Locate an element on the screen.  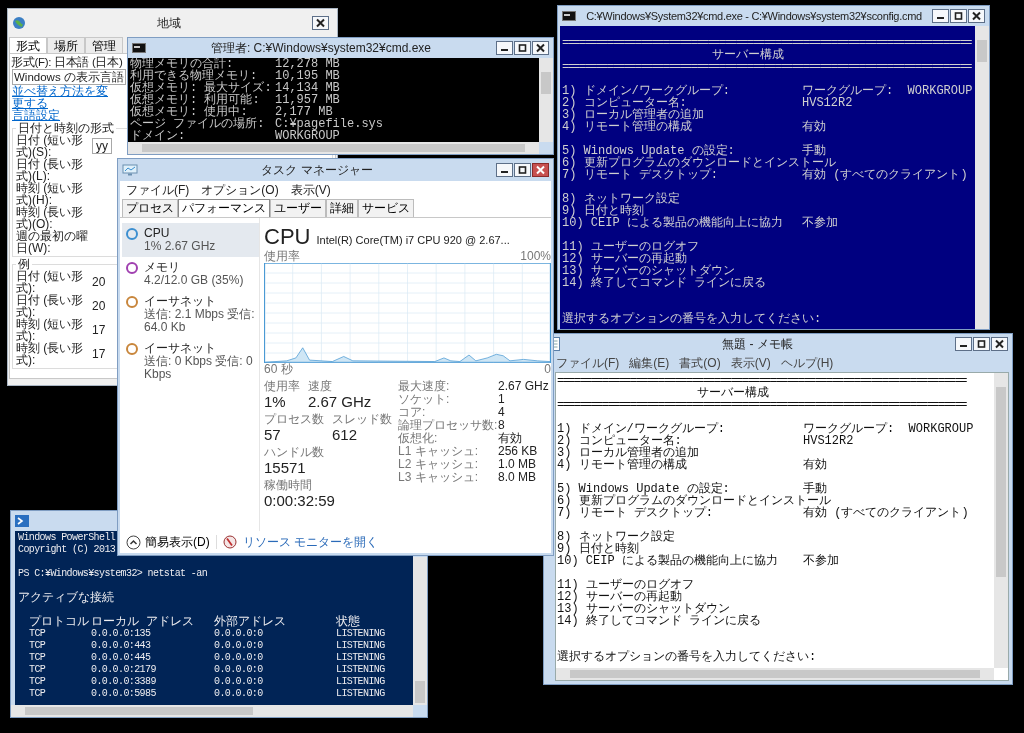
resource-item: メモリ 4.2/12.0 GB (35%) is located at coordinates (190, 274).